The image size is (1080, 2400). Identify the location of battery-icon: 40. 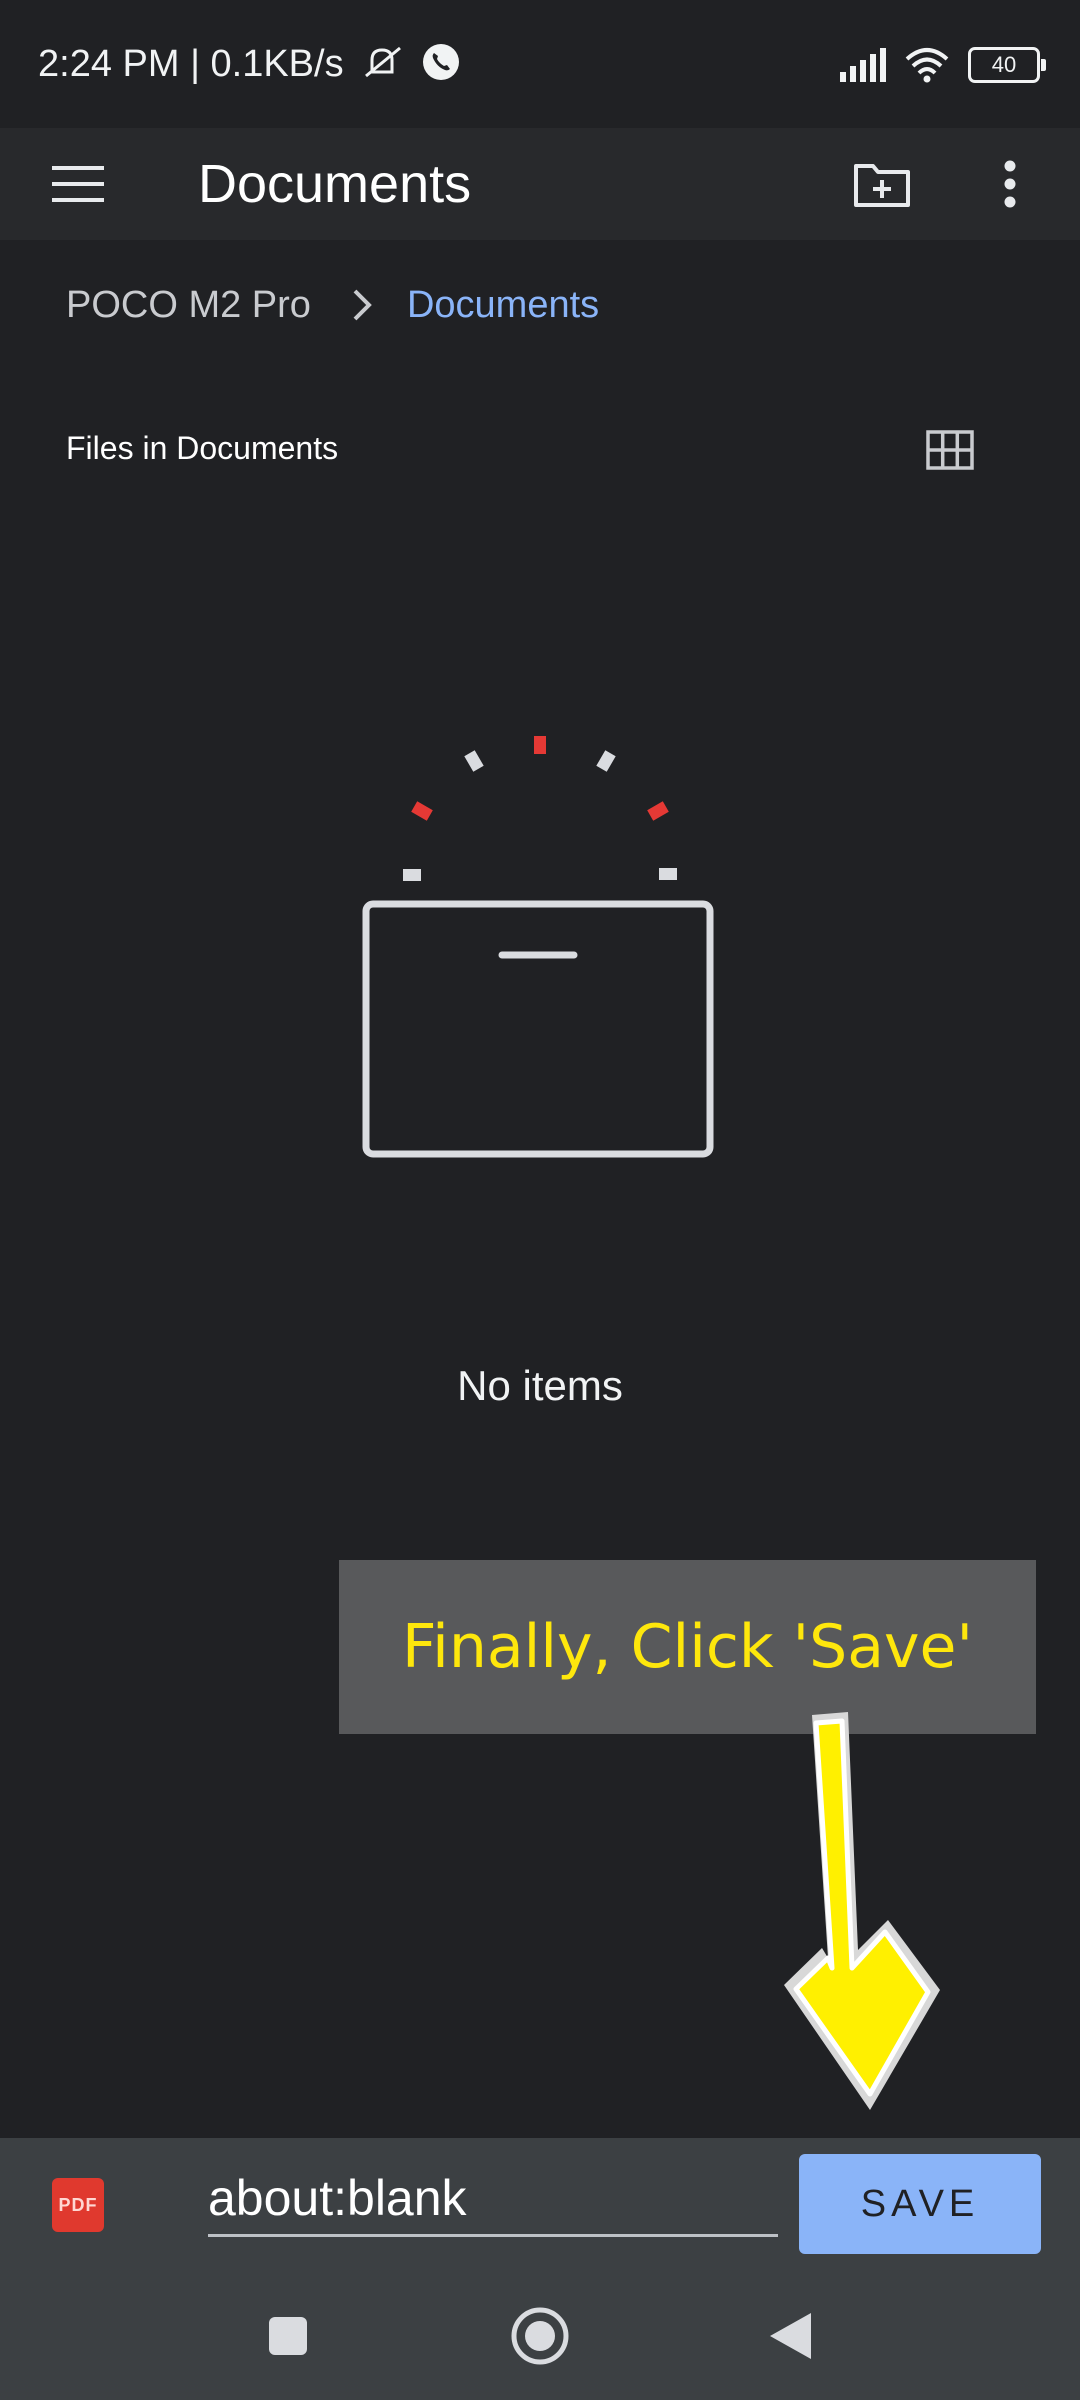
(1007, 65).